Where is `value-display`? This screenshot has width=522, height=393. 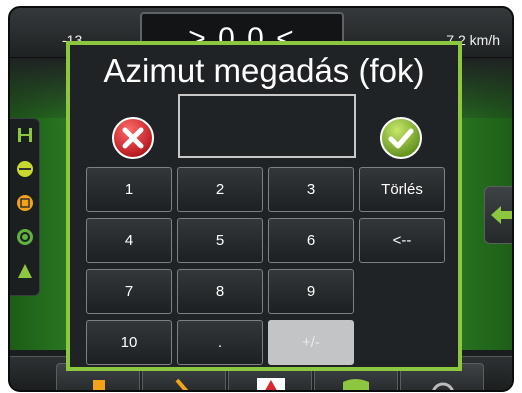 value-display is located at coordinates (267, 126).